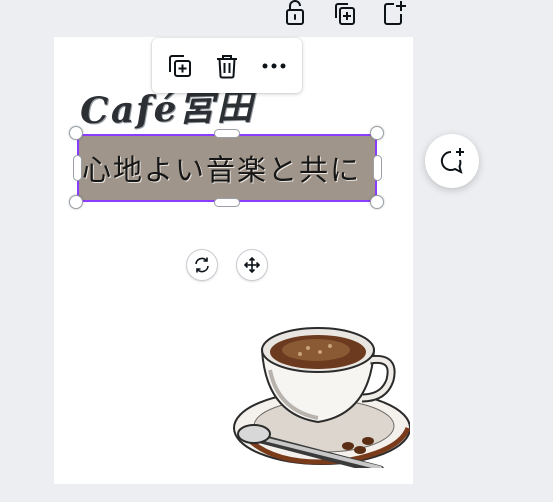  Describe the element at coordinates (77, 168) in the screenshot. I see `resize-handle-left` at that location.